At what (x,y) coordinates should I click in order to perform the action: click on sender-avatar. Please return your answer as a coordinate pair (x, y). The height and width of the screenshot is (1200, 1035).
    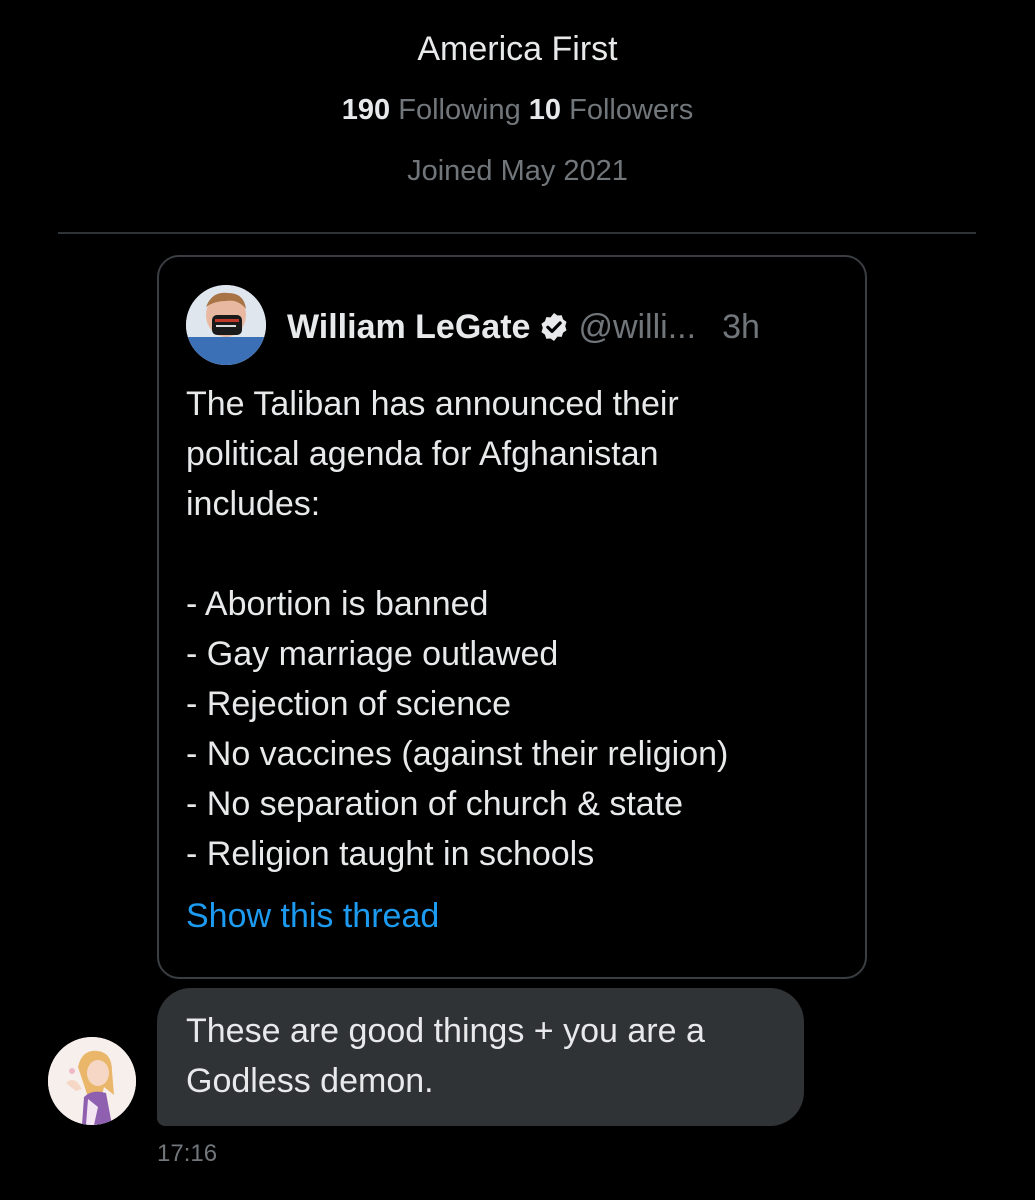
    Looking at the image, I should click on (92, 1081).